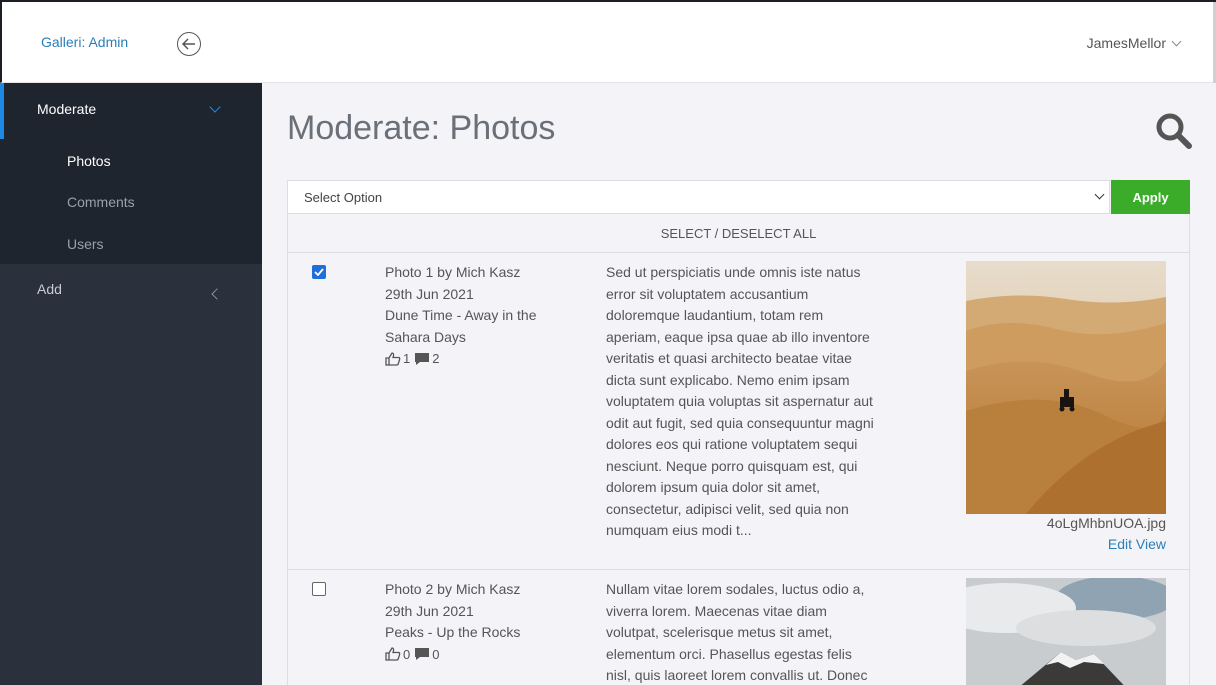 The width and height of the screenshot is (1216, 685). What do you see at coordinates (1106, 523) in the screenshot?
I see `photo-filename: 4oLgMhbnUOA.jpg` at bounding box center [1106, 523].